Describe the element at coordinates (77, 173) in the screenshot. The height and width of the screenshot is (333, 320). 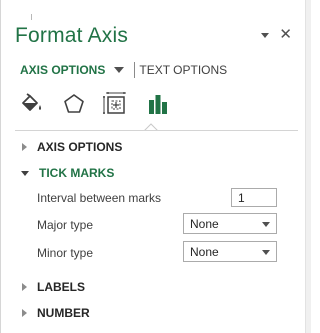
I see `section-label: TICK MARKS` at that location.